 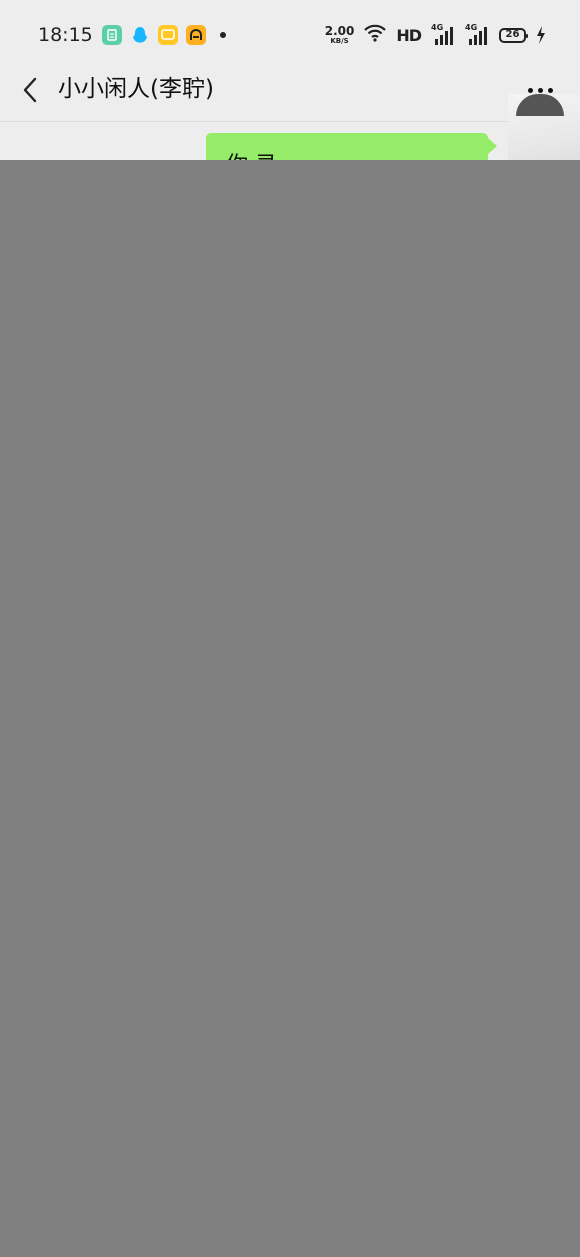 What do you see at coordinates (409, 35) in the screenshot?
I see `hd-voice-label: HD` at bounding box center [409, 35].